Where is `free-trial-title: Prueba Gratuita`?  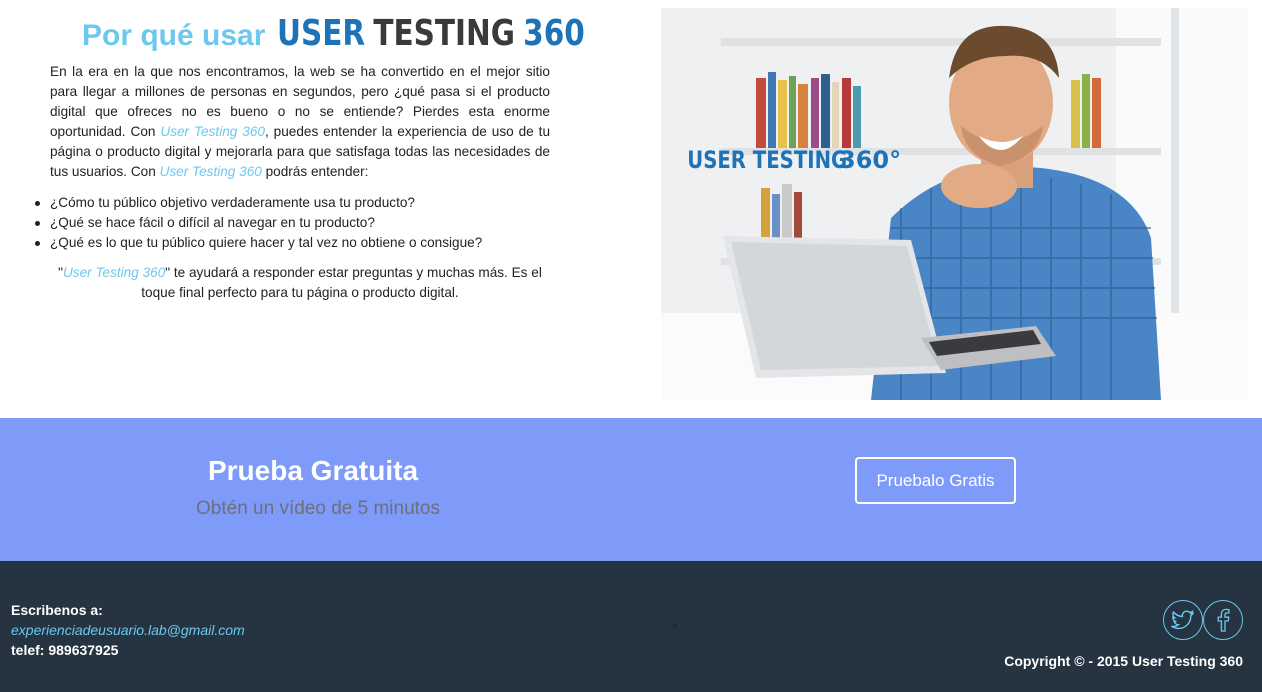
free-trial-title: Prueba Gratuita is located at coordinates (313, 470).